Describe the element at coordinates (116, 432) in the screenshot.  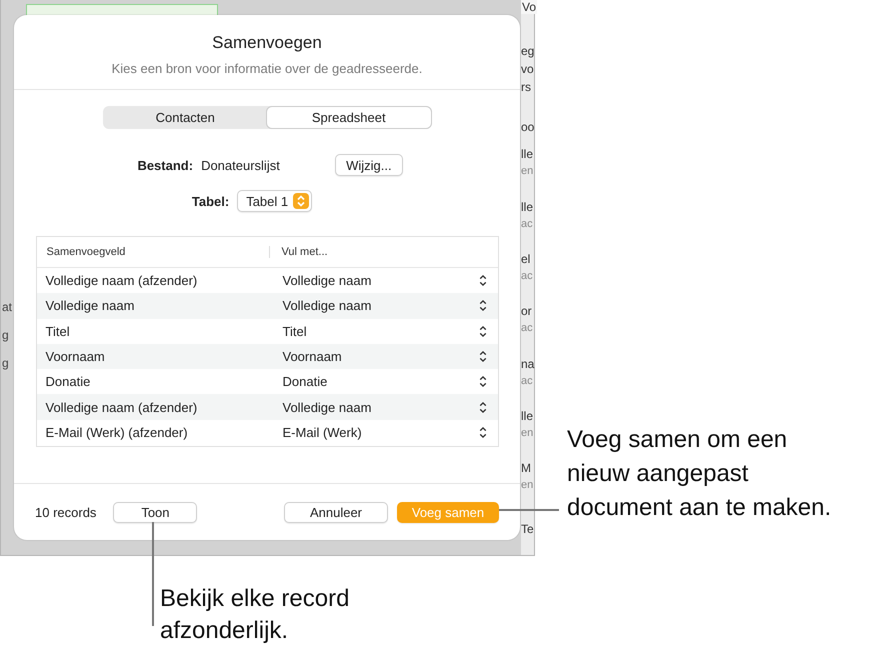
I see `table-cell-text: E-Mail (Werk) (afzender)` at that location.